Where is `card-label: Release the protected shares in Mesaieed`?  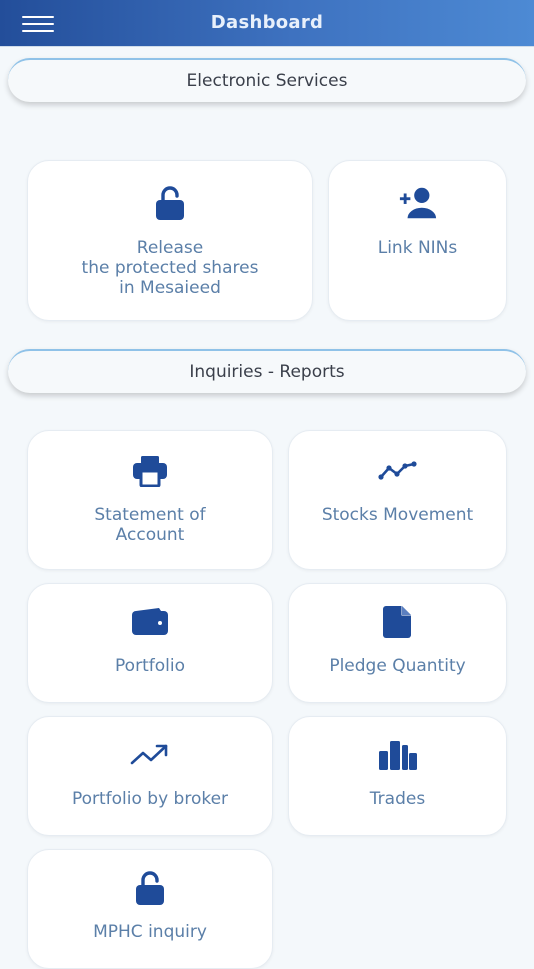 card-label: Release the protected shares in Mesaieed is located at coordinates (170, 268).